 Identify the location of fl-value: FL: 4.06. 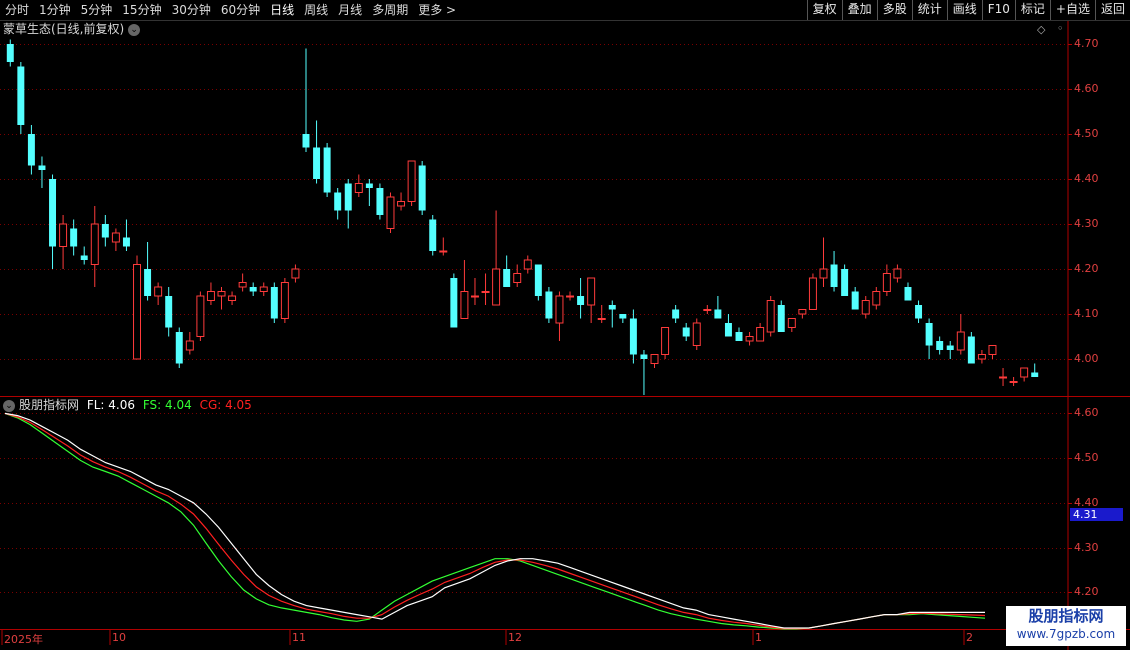
(111, 405).